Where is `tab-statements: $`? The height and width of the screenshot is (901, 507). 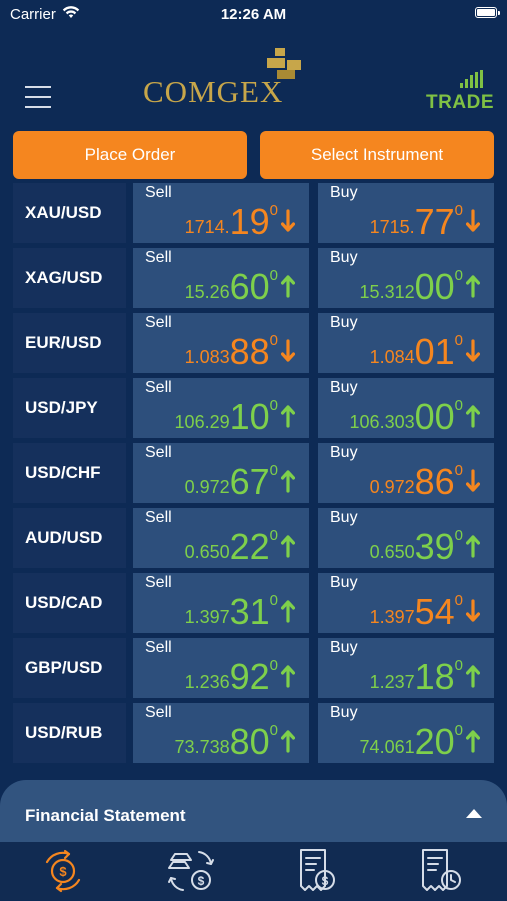 tab-statements: $ is located at coordinates (317, 871).